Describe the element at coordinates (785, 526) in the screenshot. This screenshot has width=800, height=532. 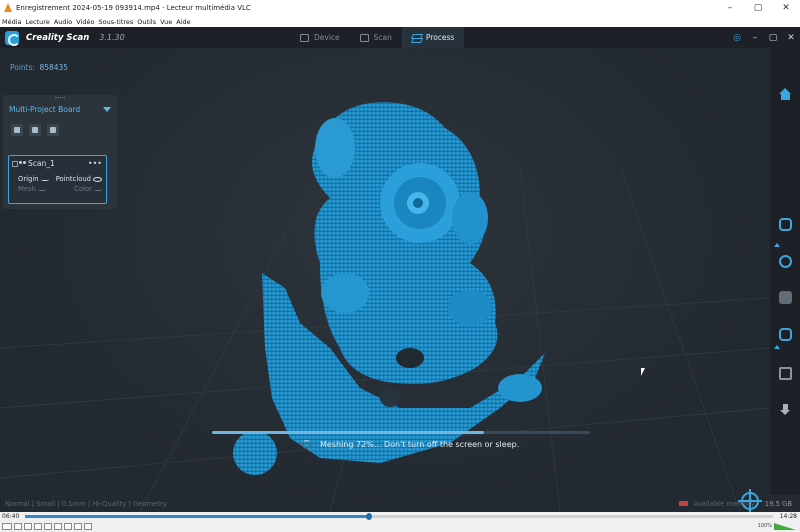
I see `volume-slider` at that location.